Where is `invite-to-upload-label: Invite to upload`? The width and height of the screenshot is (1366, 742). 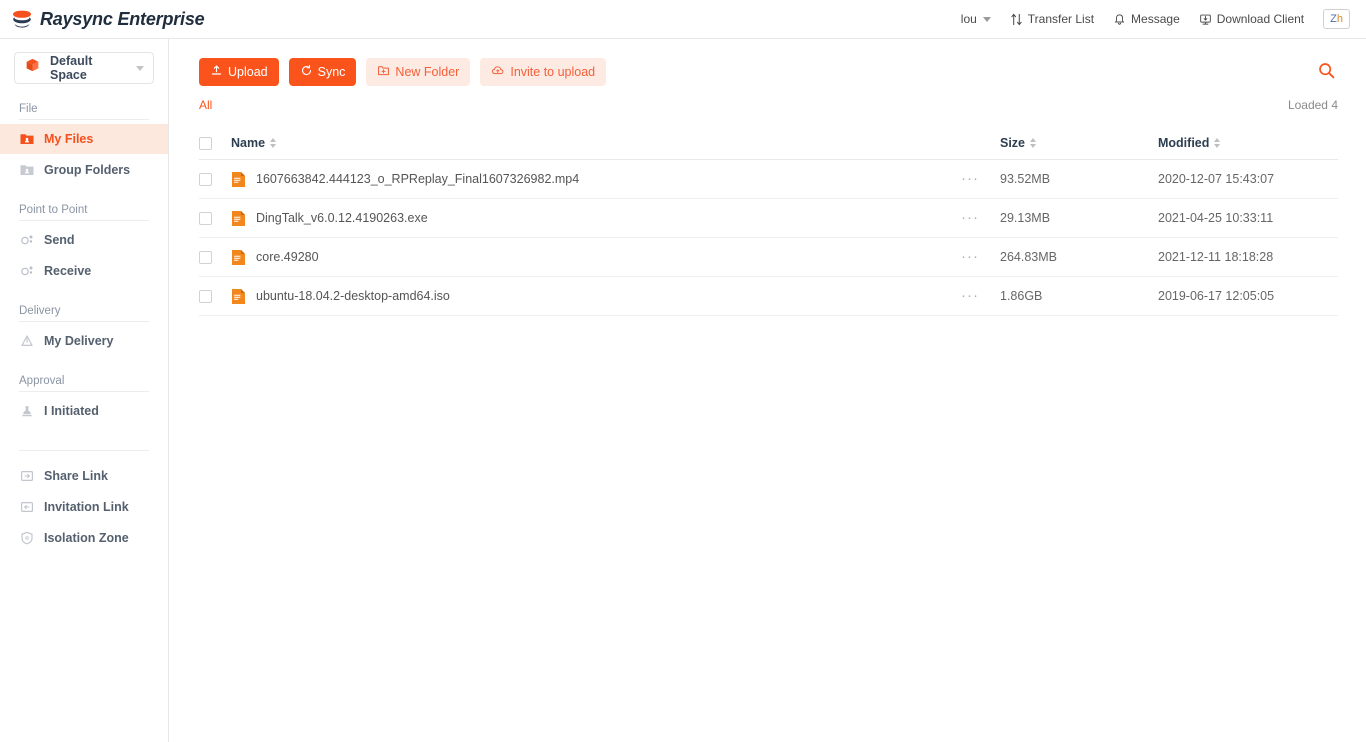
invite-to-upload-label: Invite to upload is located at coordinates (553, 72).